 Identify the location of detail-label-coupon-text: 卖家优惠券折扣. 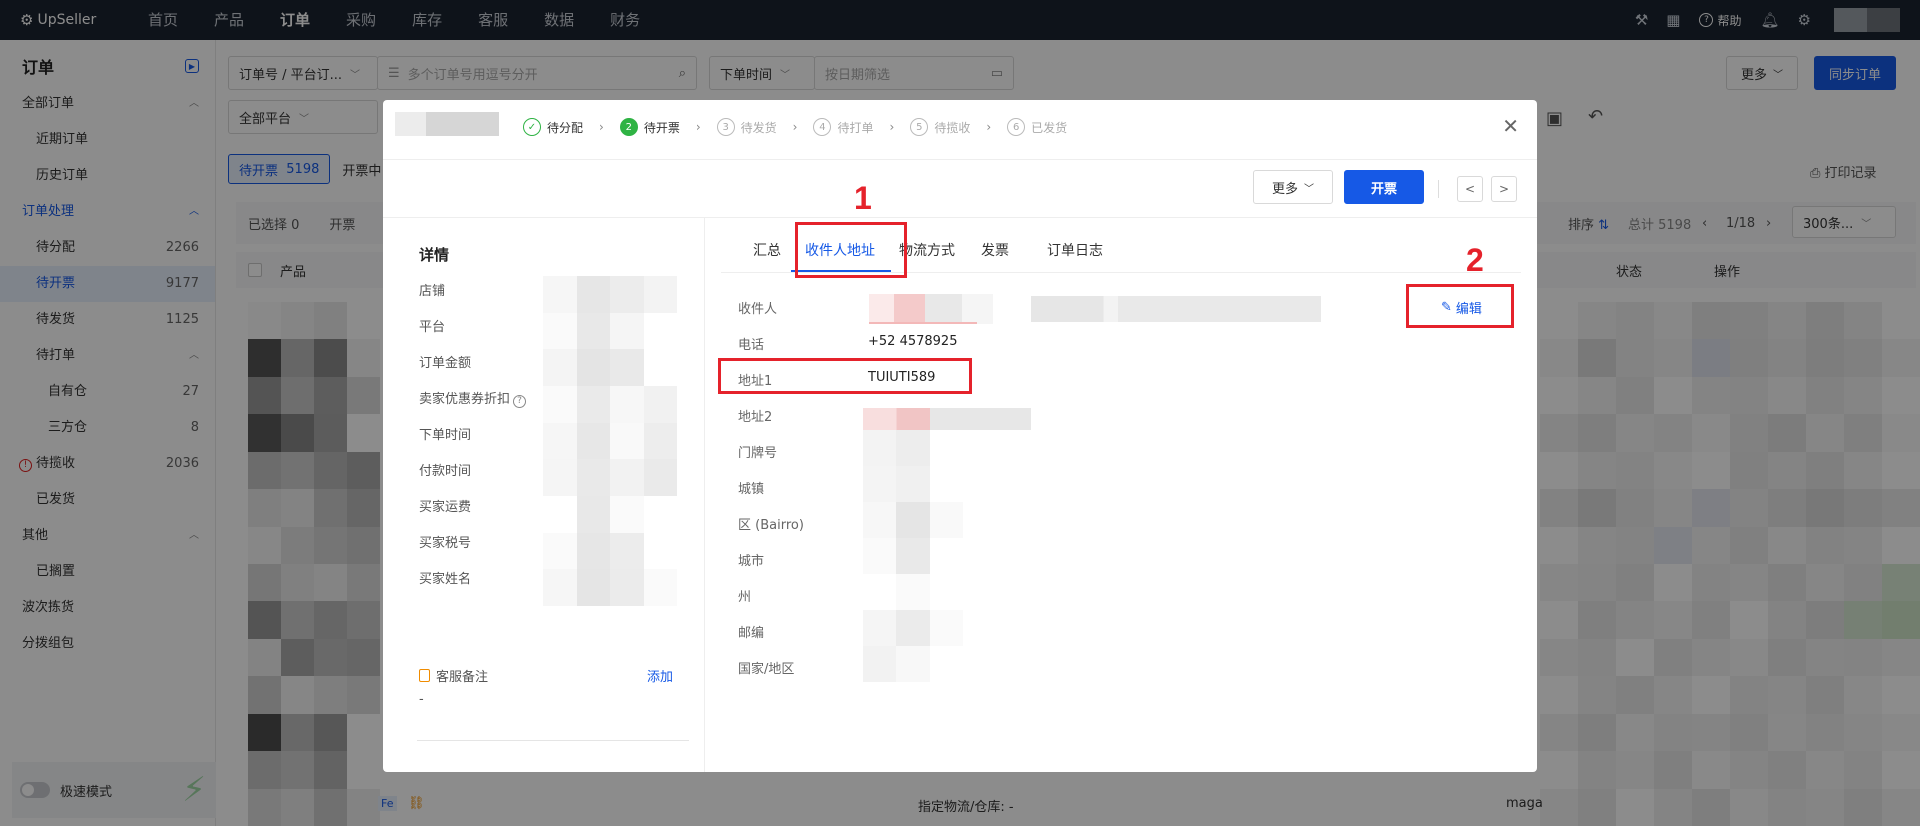
(465, 399).